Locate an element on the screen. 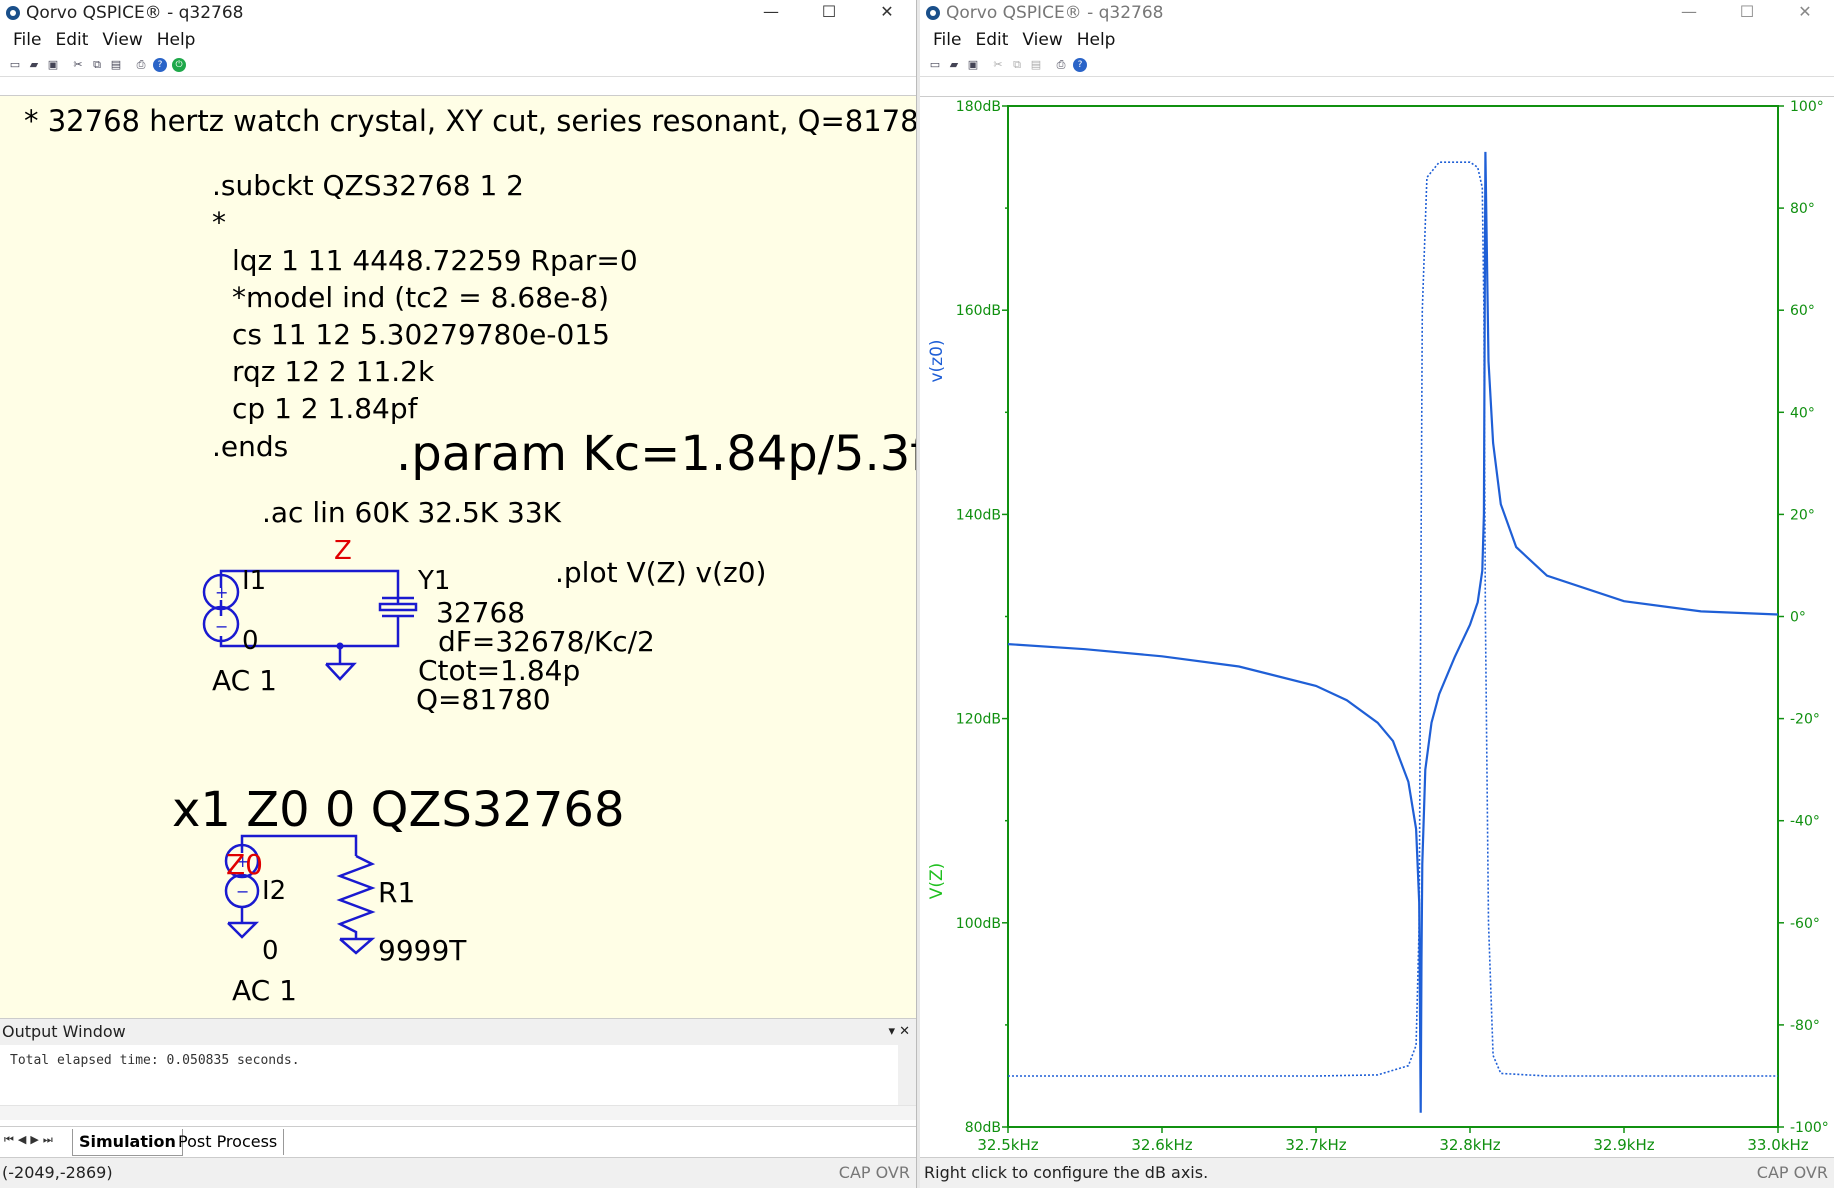 This screenshot has height=1188, width=1834. y-right-tick-label: 0° is located at coordinates (1798, 618).